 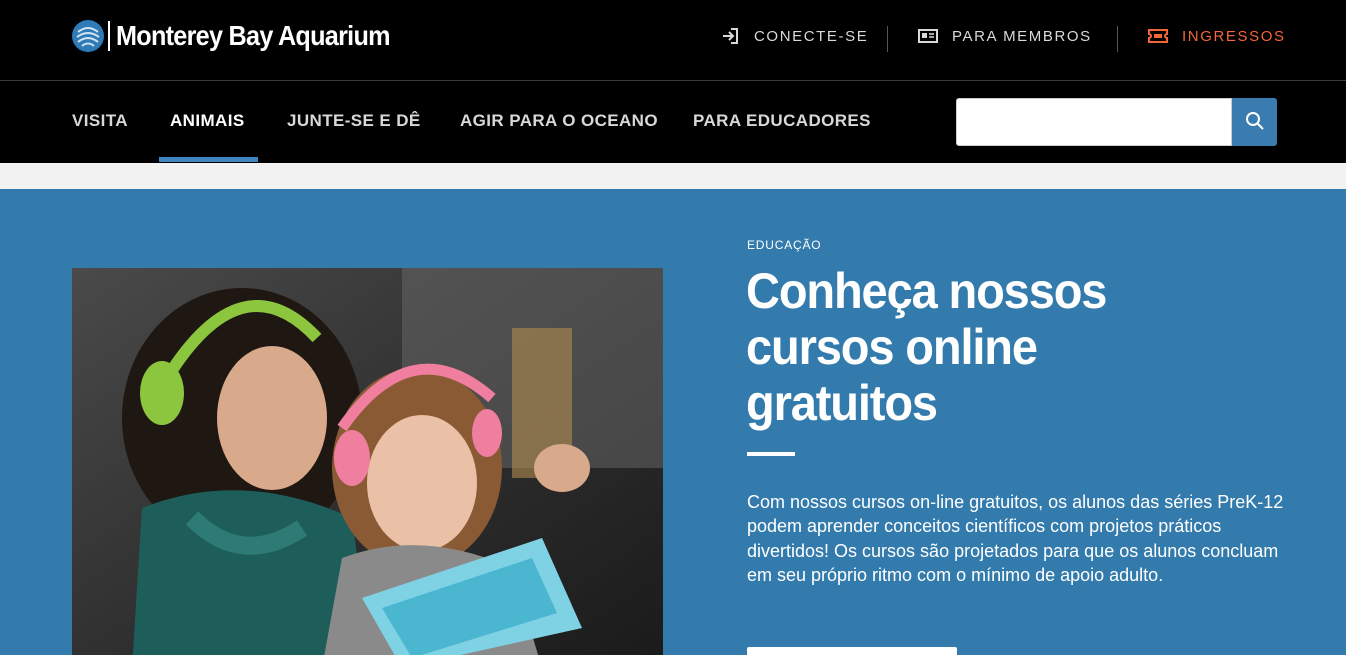 I want to click on site-logo: Monterey Bay Aquarium, so click(x=246, y=36).